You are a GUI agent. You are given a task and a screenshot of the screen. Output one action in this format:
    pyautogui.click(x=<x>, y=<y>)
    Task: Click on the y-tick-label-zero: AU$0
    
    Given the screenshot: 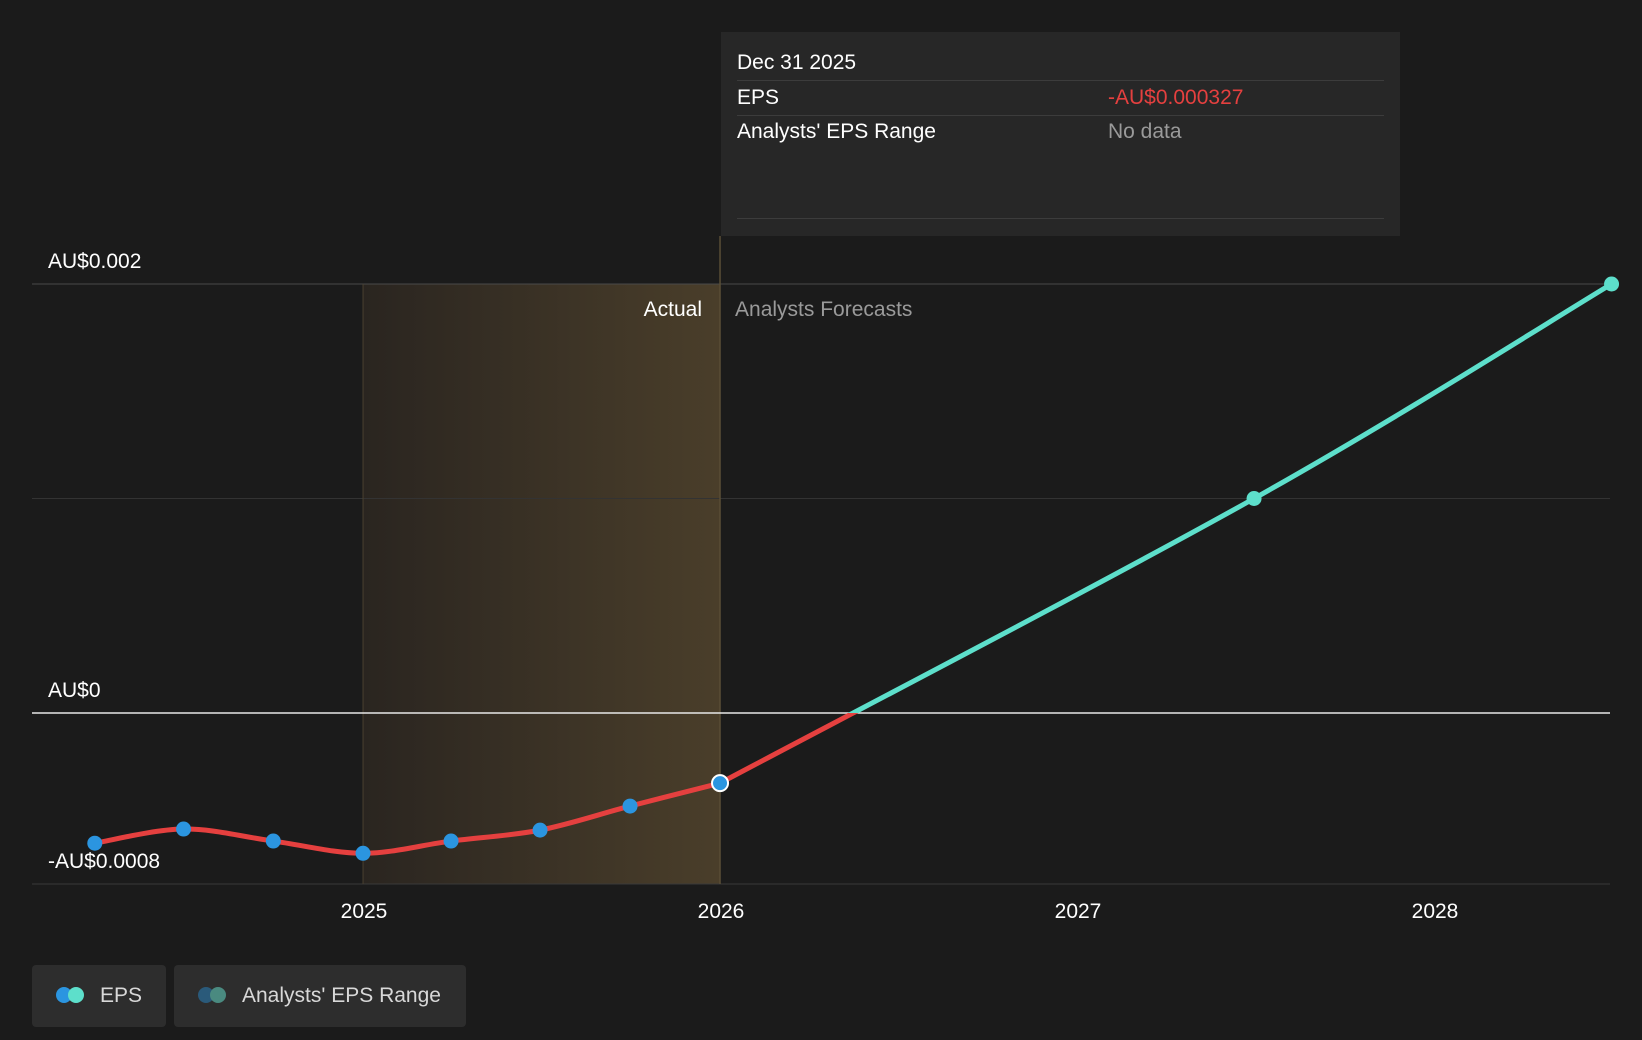 What is the action you would take?
    pyautogui.click(x=74, y=690)
    